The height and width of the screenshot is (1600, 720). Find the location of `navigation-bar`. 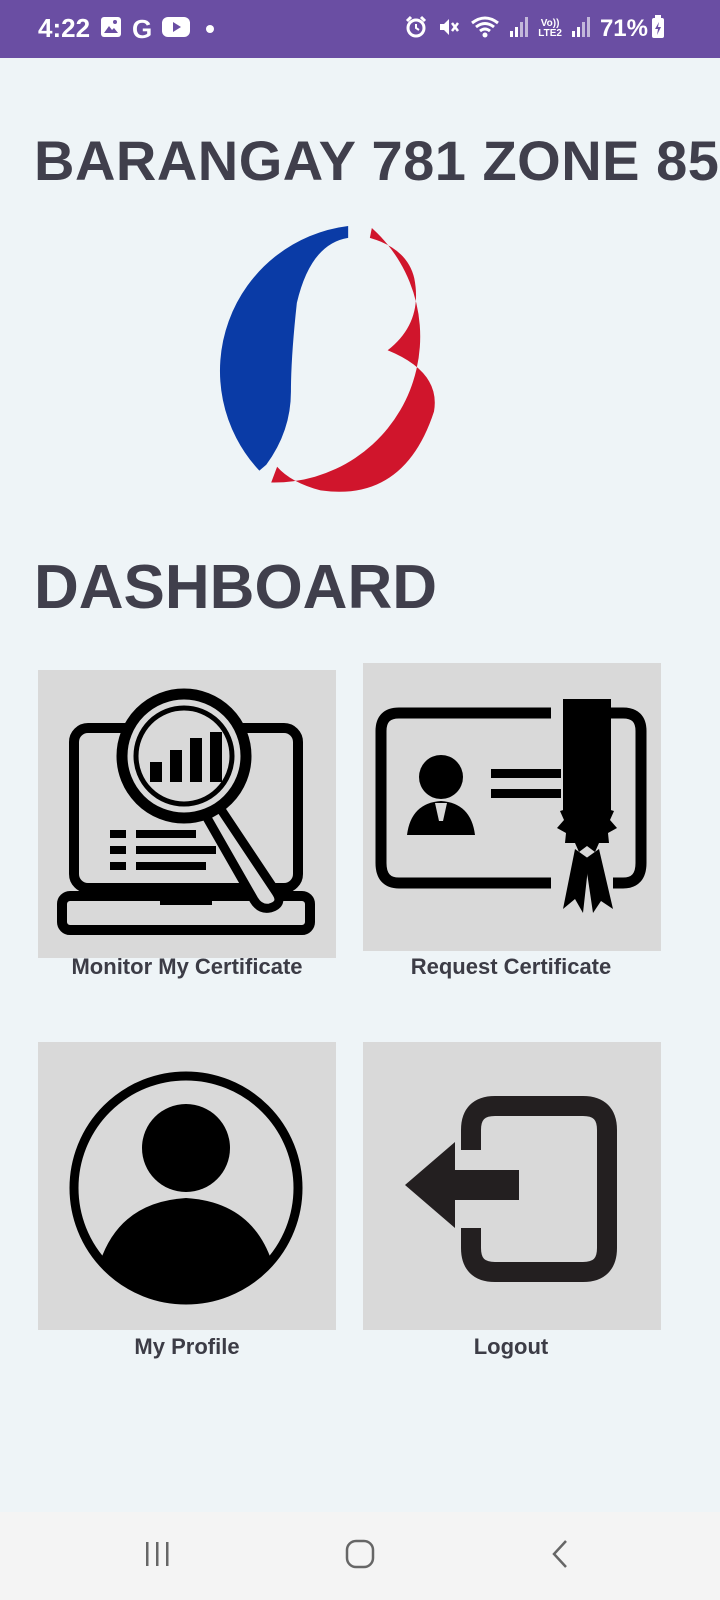

navigation-bar is located at coordinates (360, 1556).